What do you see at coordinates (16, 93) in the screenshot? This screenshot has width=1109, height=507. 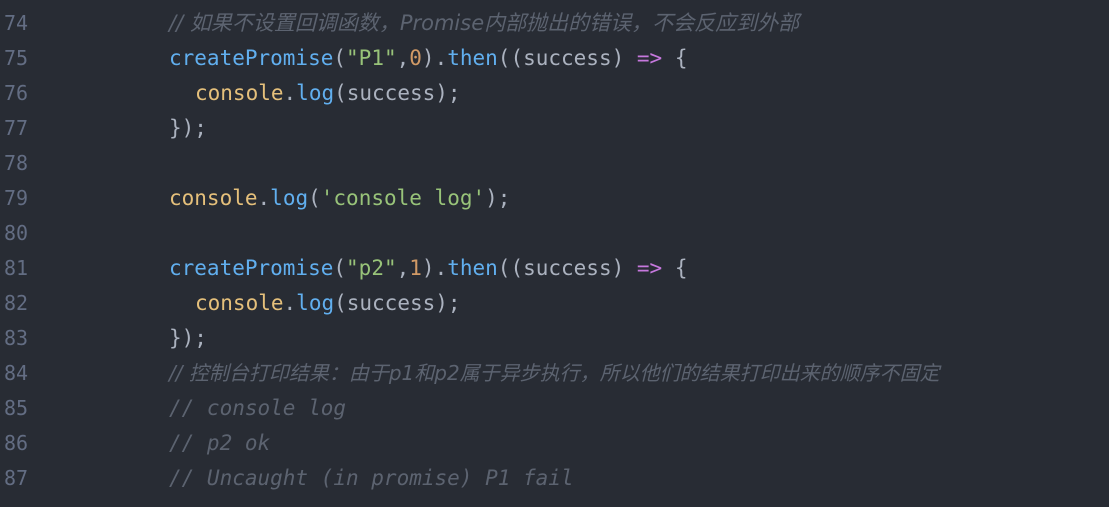 I see `line-number: 76` at bounding box center [16, 93].